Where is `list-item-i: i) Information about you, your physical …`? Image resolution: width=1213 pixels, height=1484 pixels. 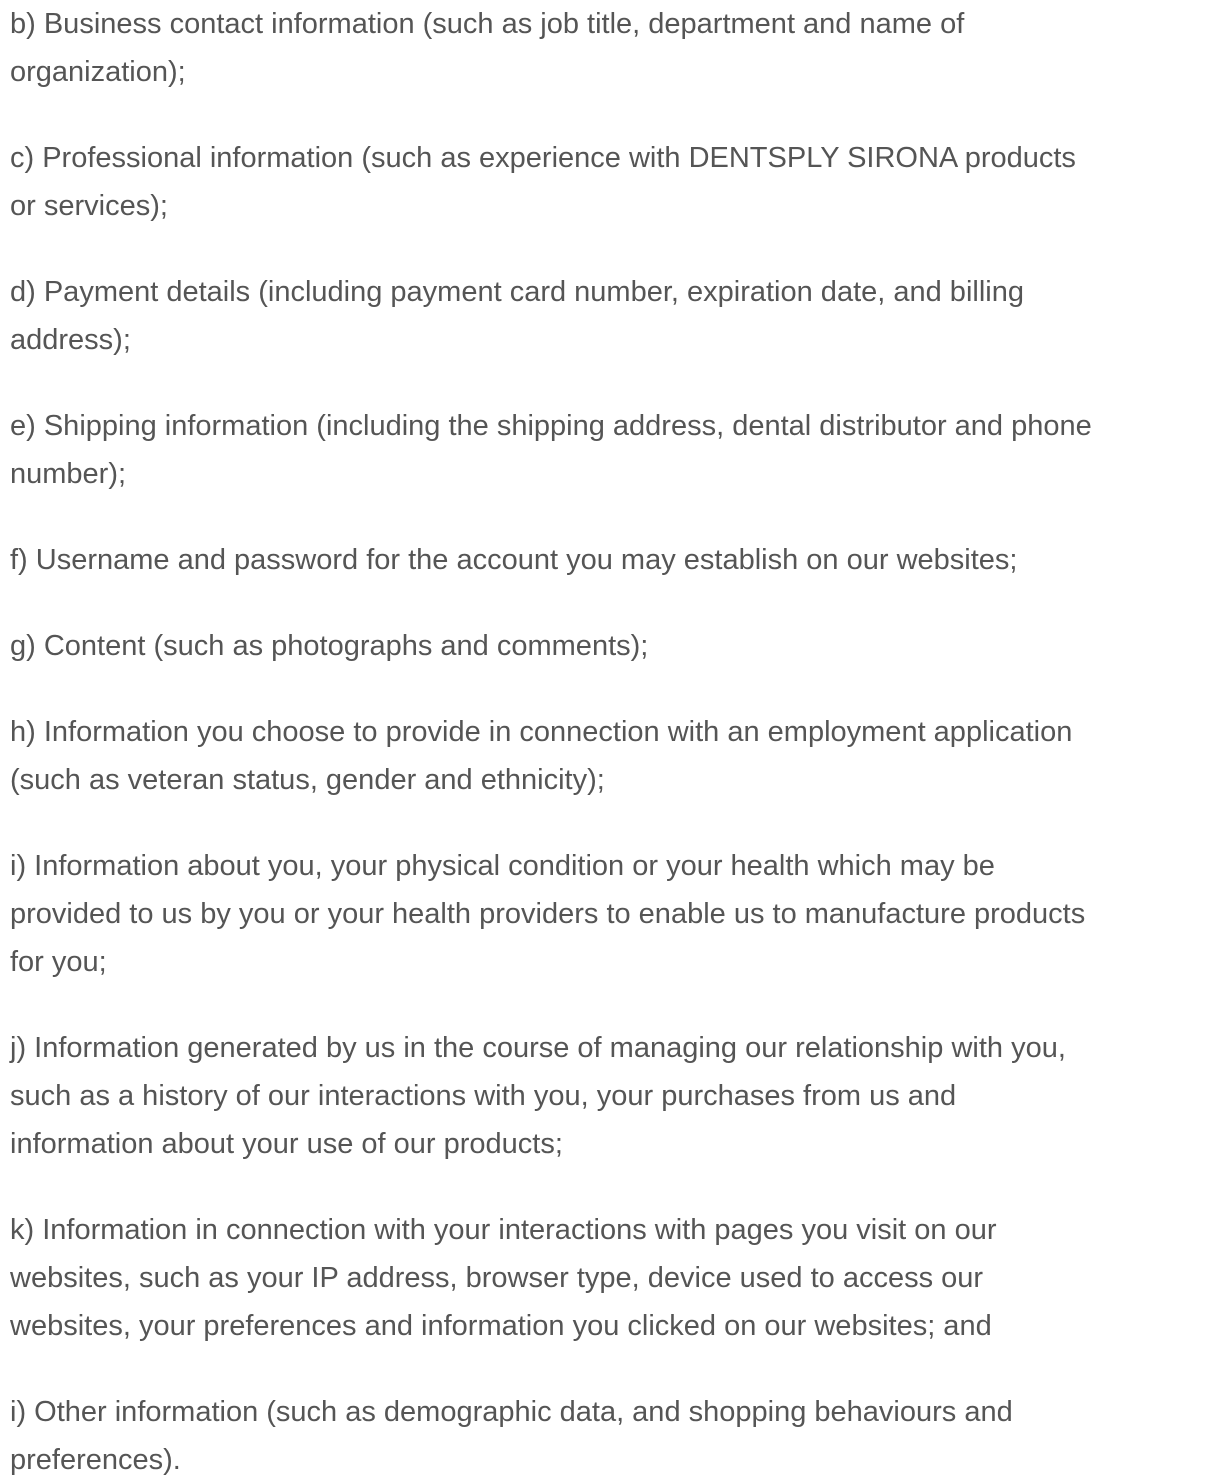
list-item-i: i) Information about you, your physical … is located at coordinates (610, 914).